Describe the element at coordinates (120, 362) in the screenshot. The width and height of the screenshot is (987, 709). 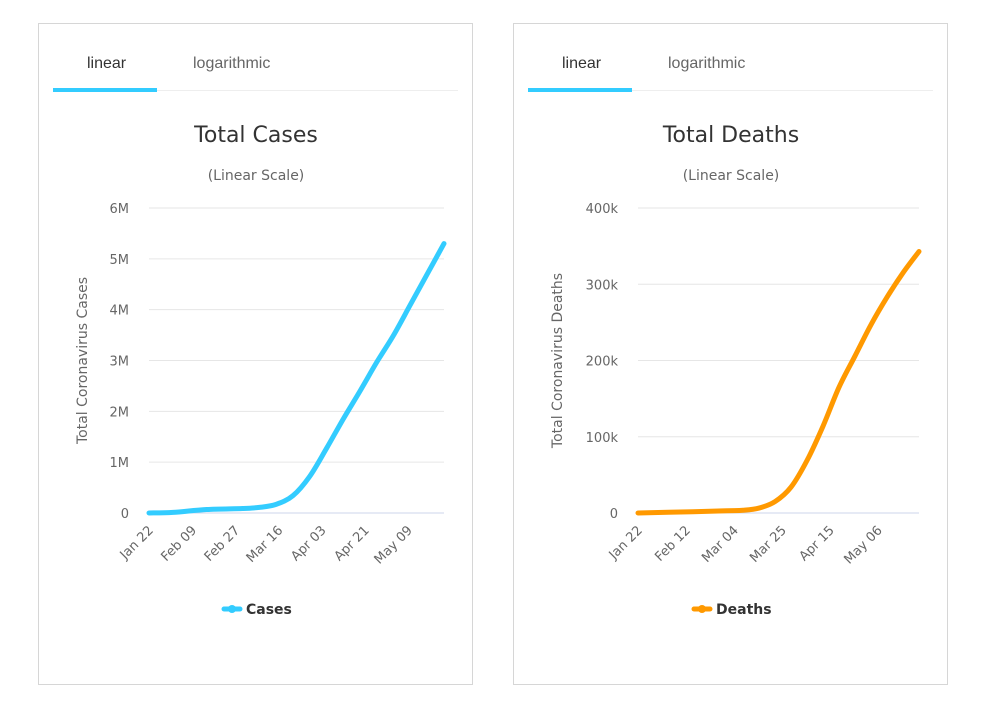
I see `y-tick-label: 3M` at that location.